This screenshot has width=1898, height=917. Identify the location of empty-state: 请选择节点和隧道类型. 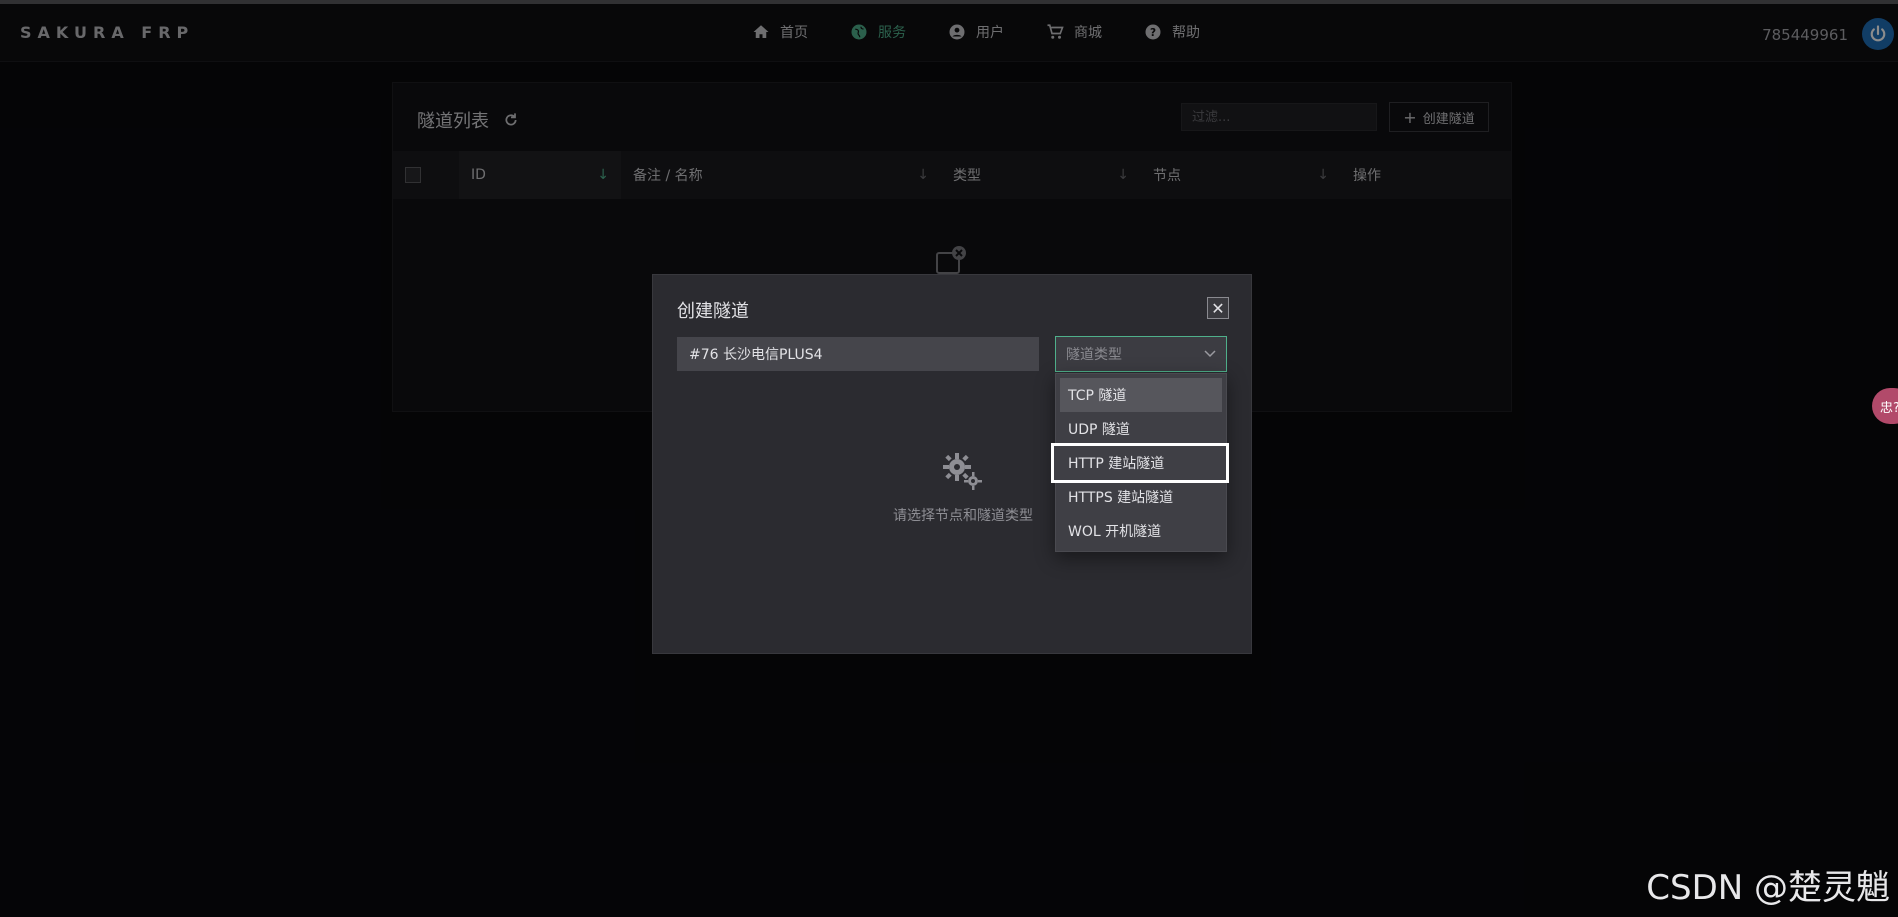
(963, 488).